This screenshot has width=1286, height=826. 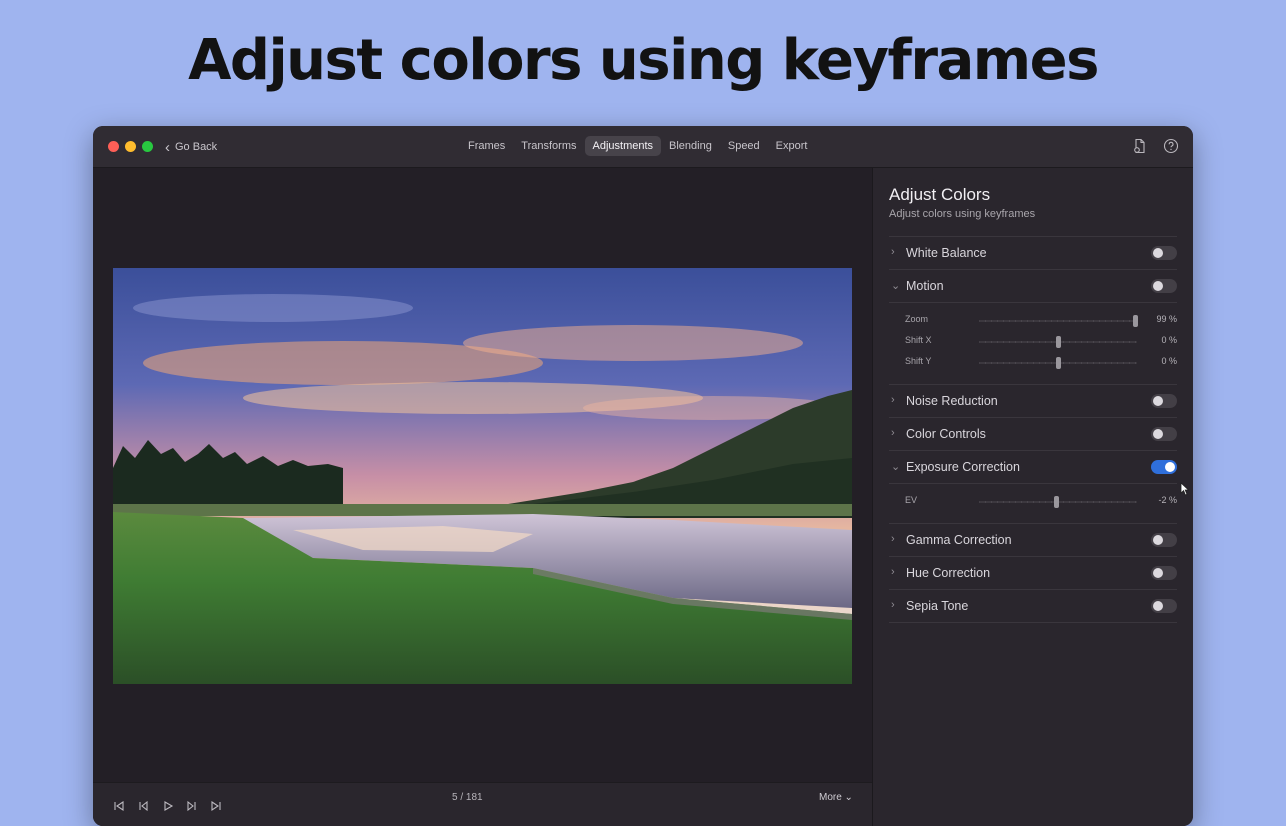 What do you see at coordinates (925, 286) in the screenshot?
I see `section-label: Motion` at bounding box center [925, 286].